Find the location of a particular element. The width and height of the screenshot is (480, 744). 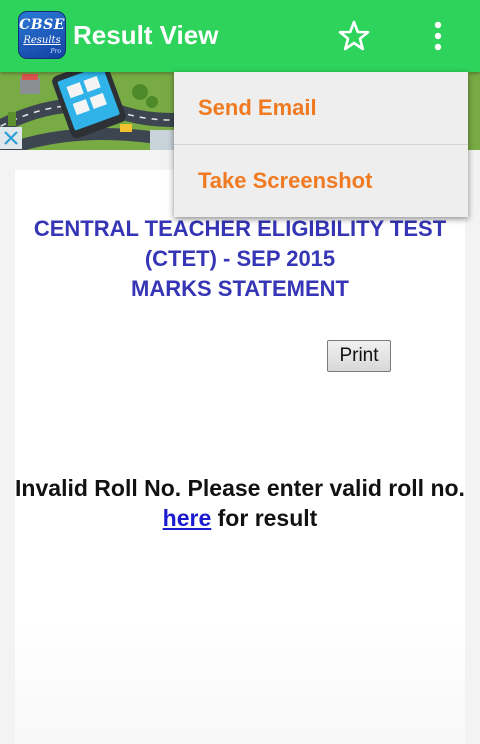

heading-line3: MARKS STATEMENT is located at coordinates (240, 288).